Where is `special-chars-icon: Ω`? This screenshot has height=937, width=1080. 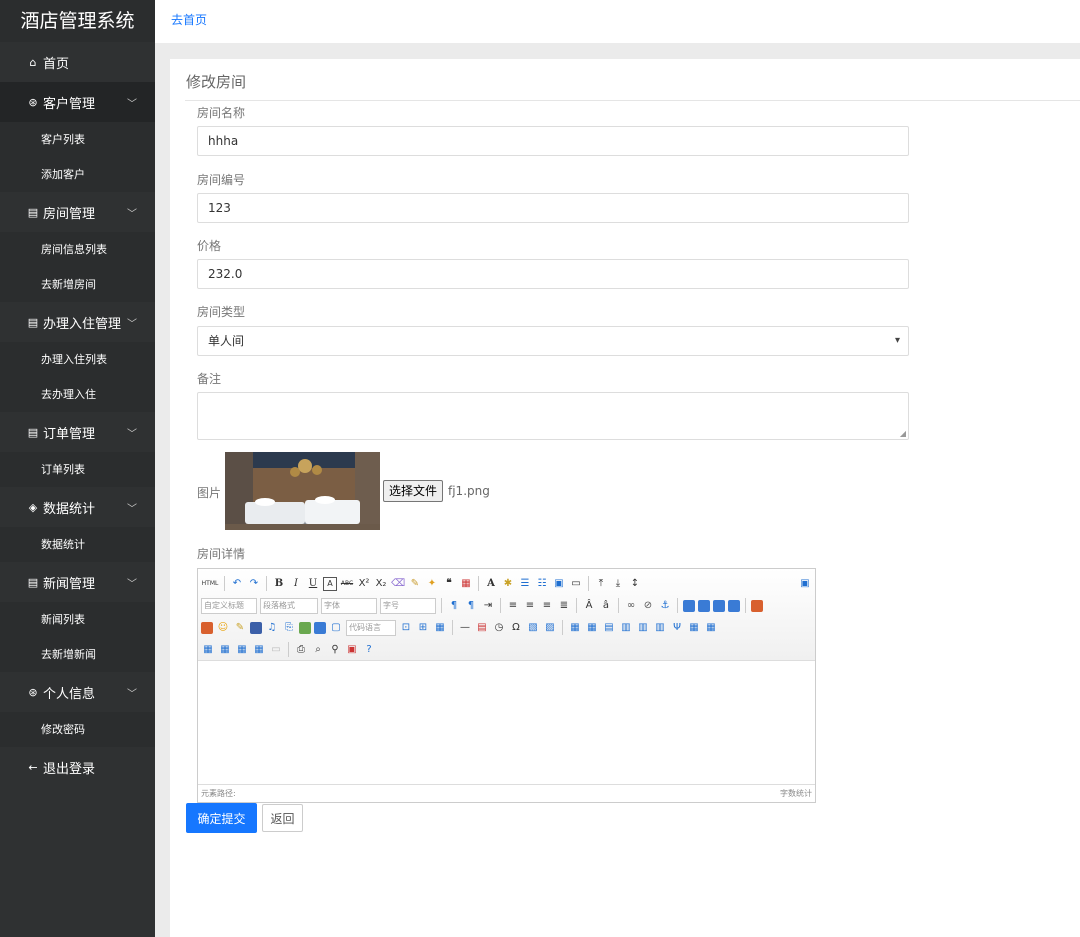
special-chars-icon: Ω is located at coordinates (516, 628).